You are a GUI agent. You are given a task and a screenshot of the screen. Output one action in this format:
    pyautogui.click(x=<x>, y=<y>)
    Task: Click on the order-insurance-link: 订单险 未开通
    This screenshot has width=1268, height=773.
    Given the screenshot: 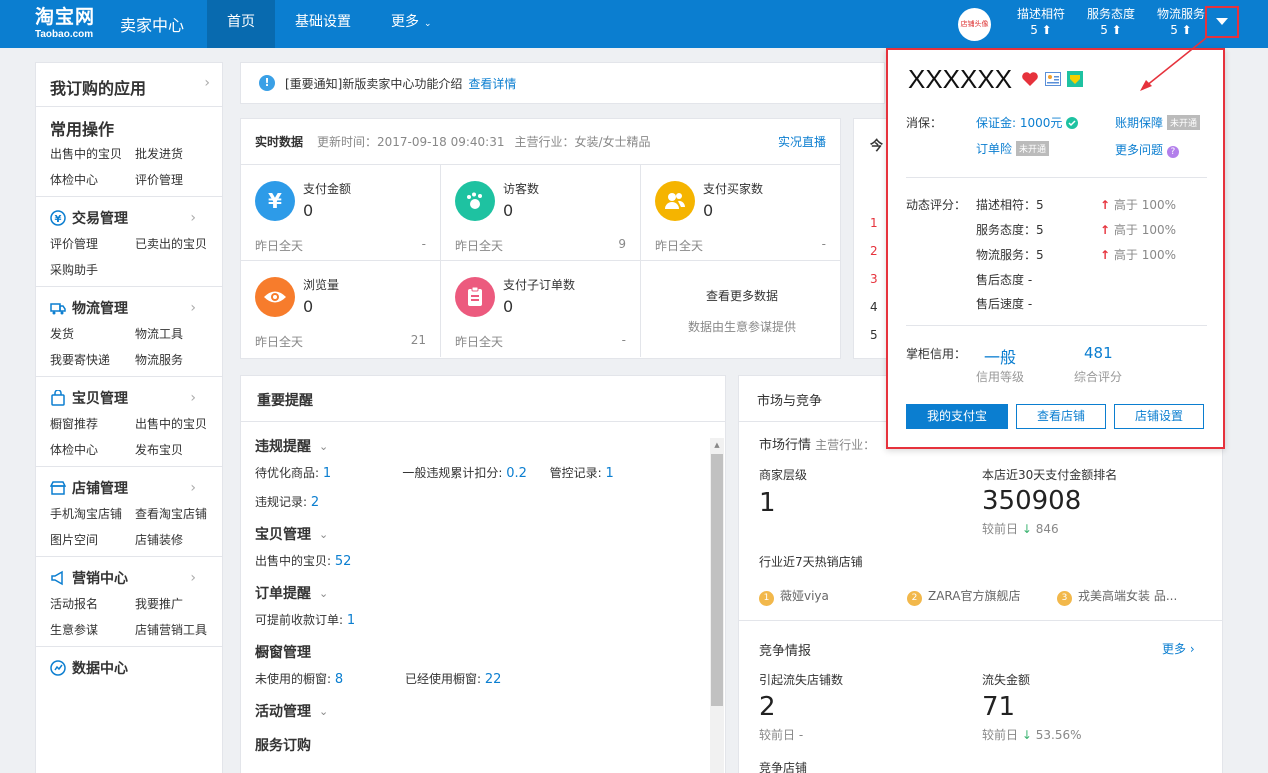 What is the action you would take?
    pyautogui.click(x=1013, y=148)
    